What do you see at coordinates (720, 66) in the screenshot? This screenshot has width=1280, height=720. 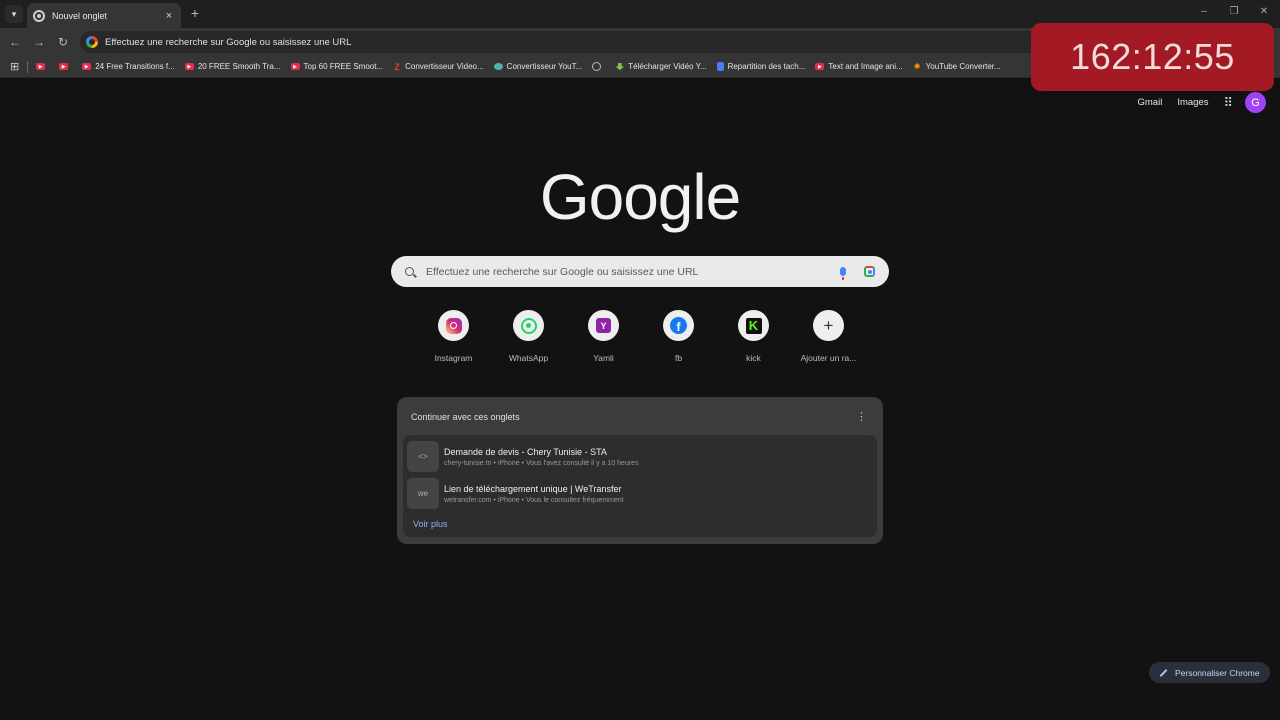 I see `doc-icon` at bounding box center [720, 66].